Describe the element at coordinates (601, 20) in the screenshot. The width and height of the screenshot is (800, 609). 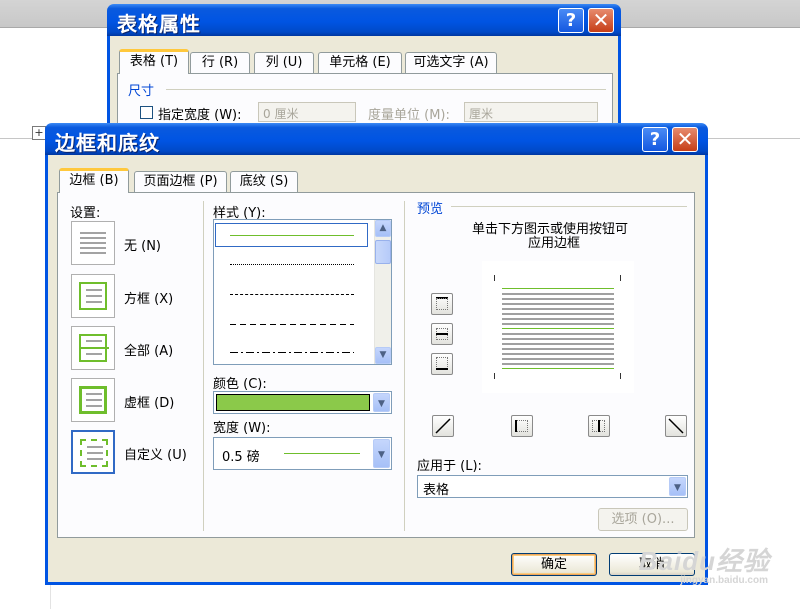
I see `table-properties-close-button: ✕` at that location.